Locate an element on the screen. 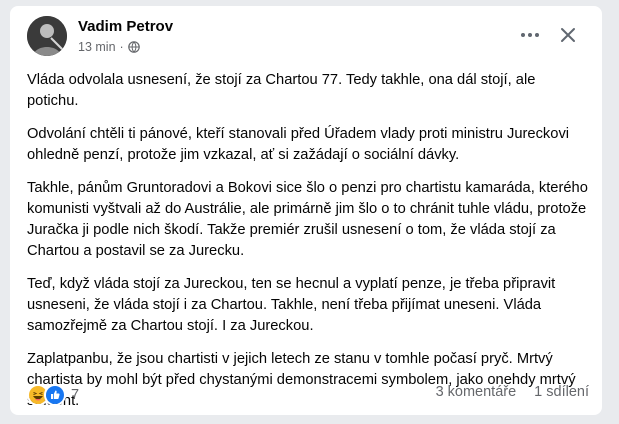  reactions-summary: 7 is located at coordinates (53, 395).